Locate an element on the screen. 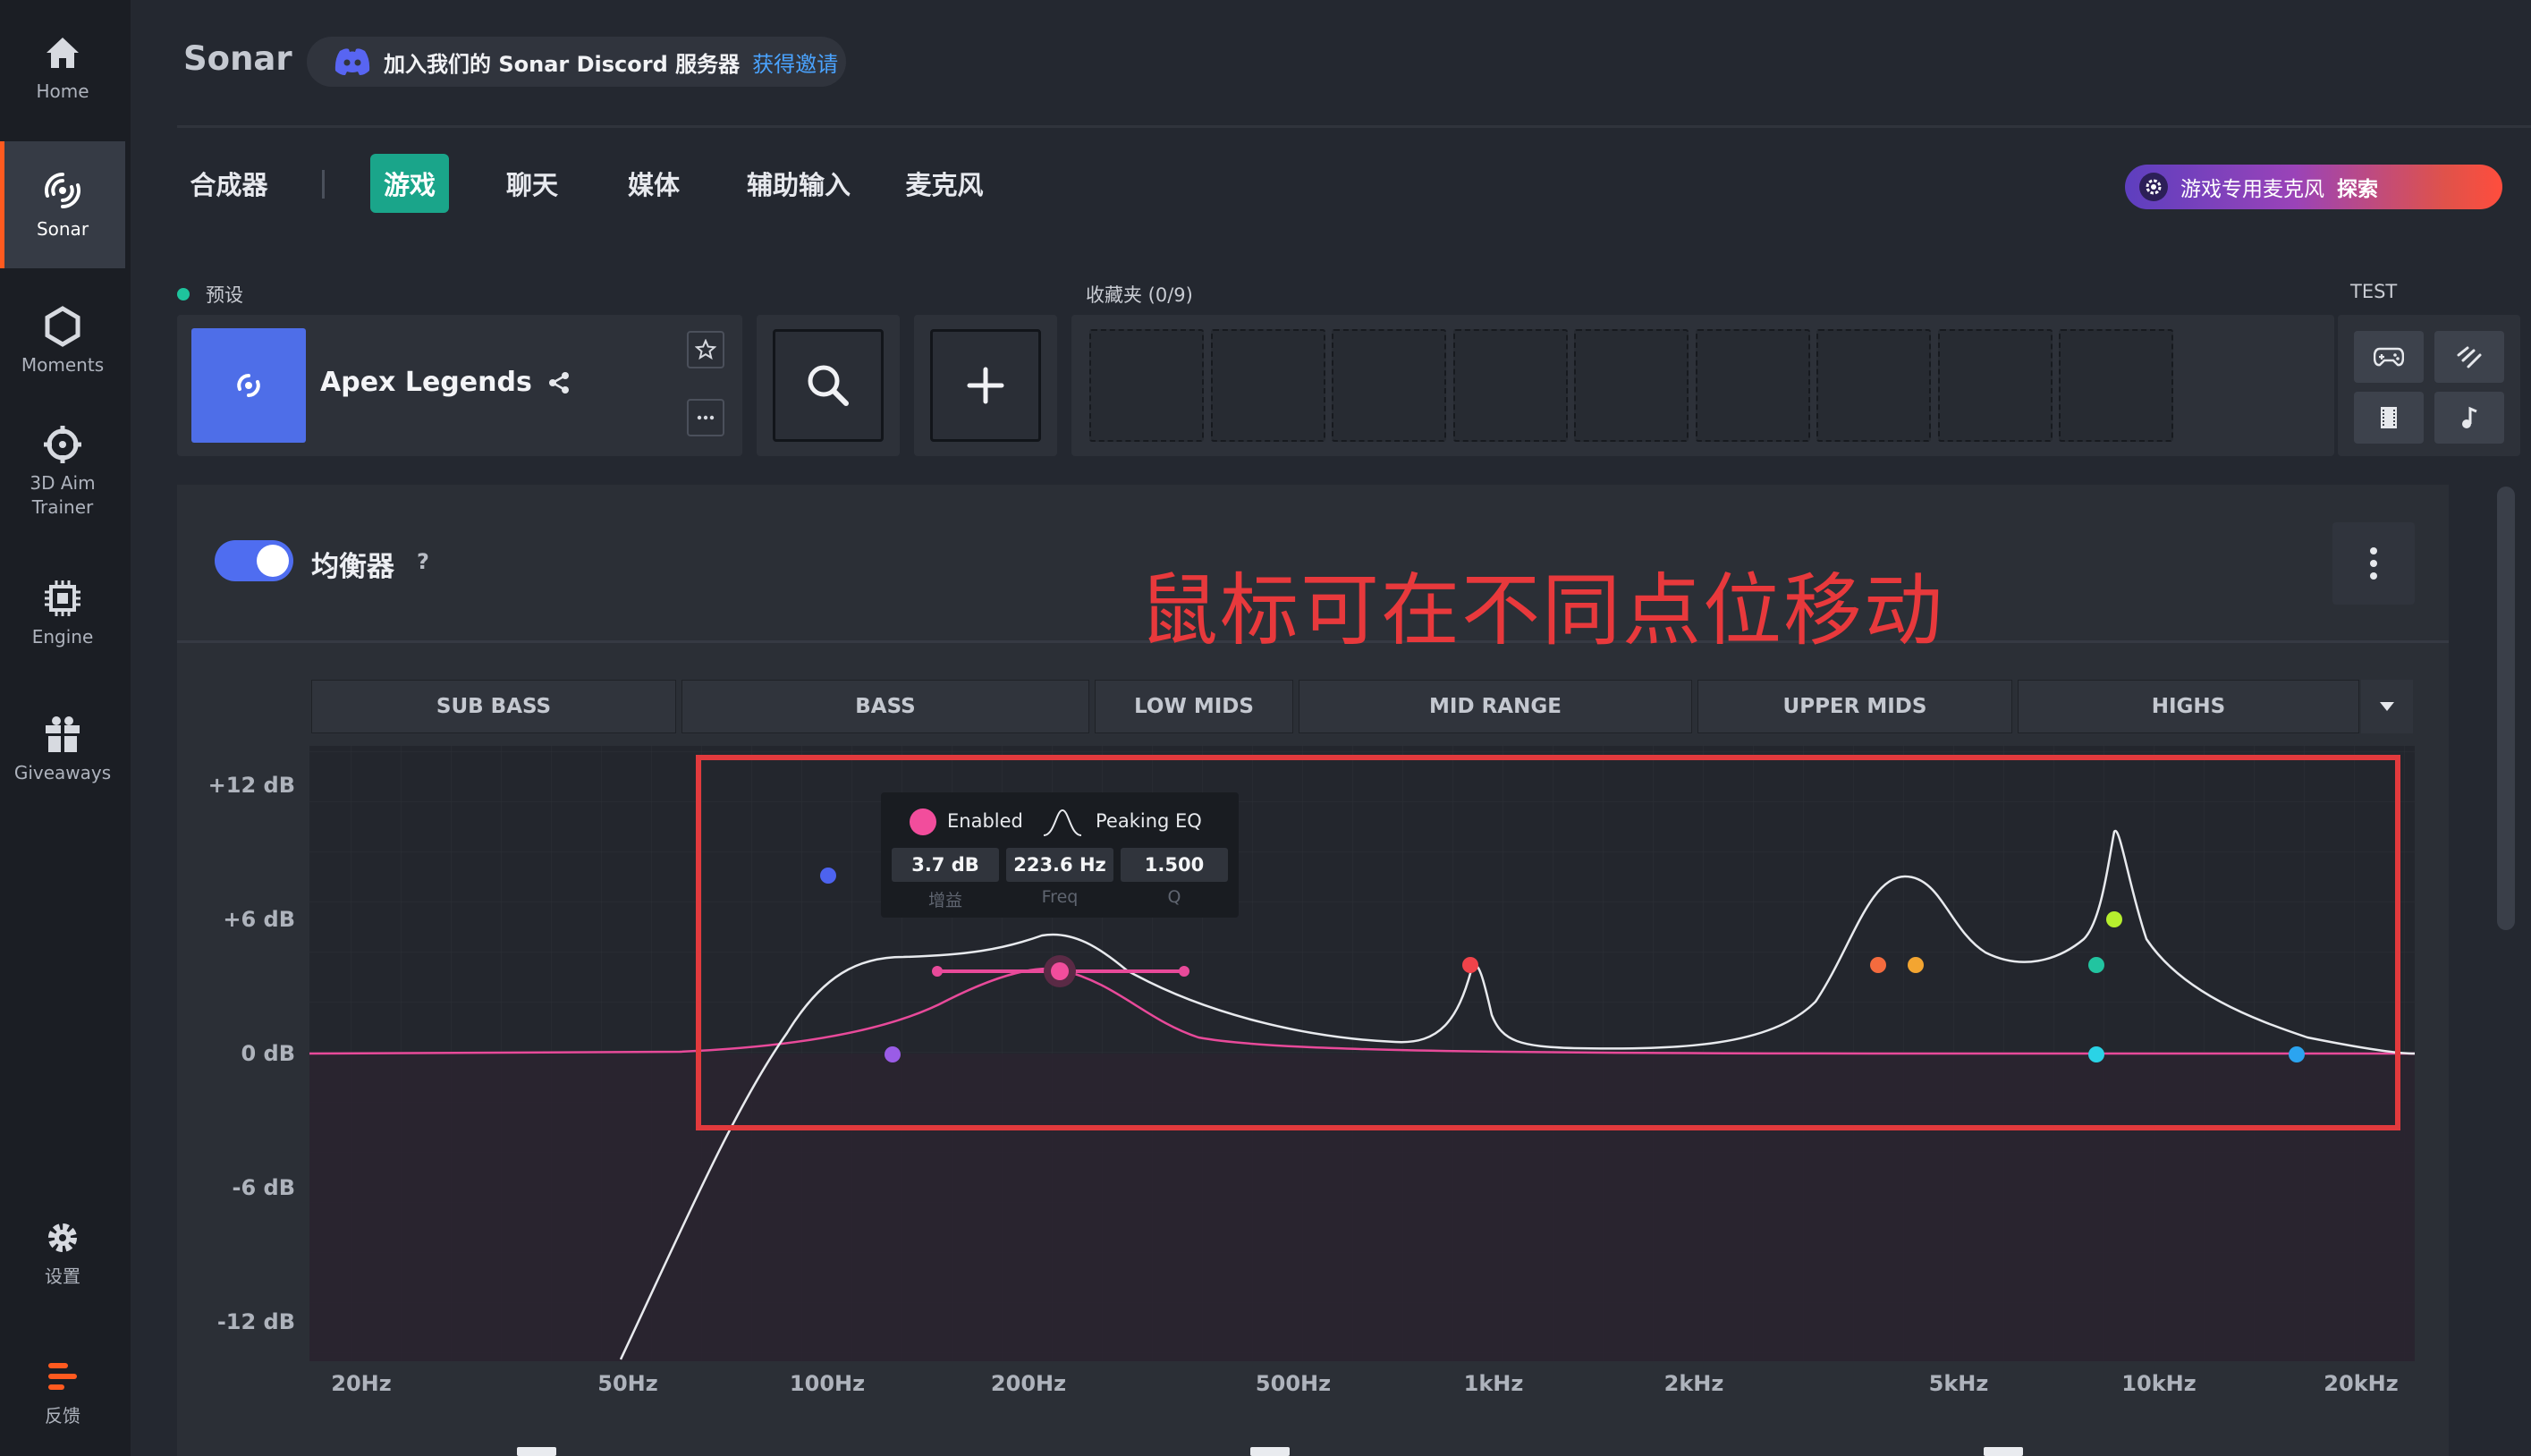  q-field: 1.500 is located at coordinates (1175, 865).